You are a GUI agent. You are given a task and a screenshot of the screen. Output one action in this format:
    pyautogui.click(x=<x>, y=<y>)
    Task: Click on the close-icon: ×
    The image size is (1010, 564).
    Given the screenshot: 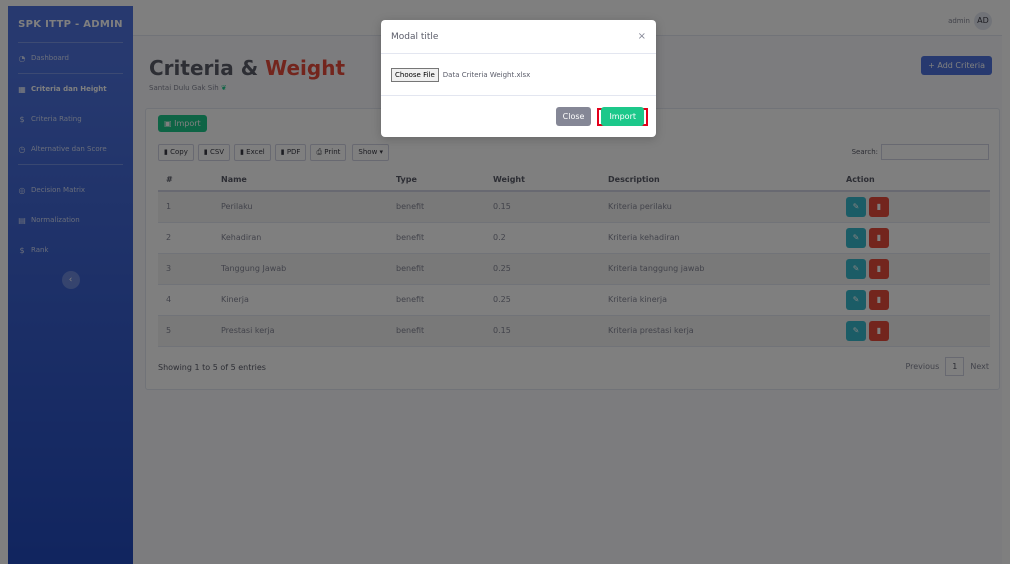 What is the action you would take?
    pyautogui.click(x=642, y=36)
    